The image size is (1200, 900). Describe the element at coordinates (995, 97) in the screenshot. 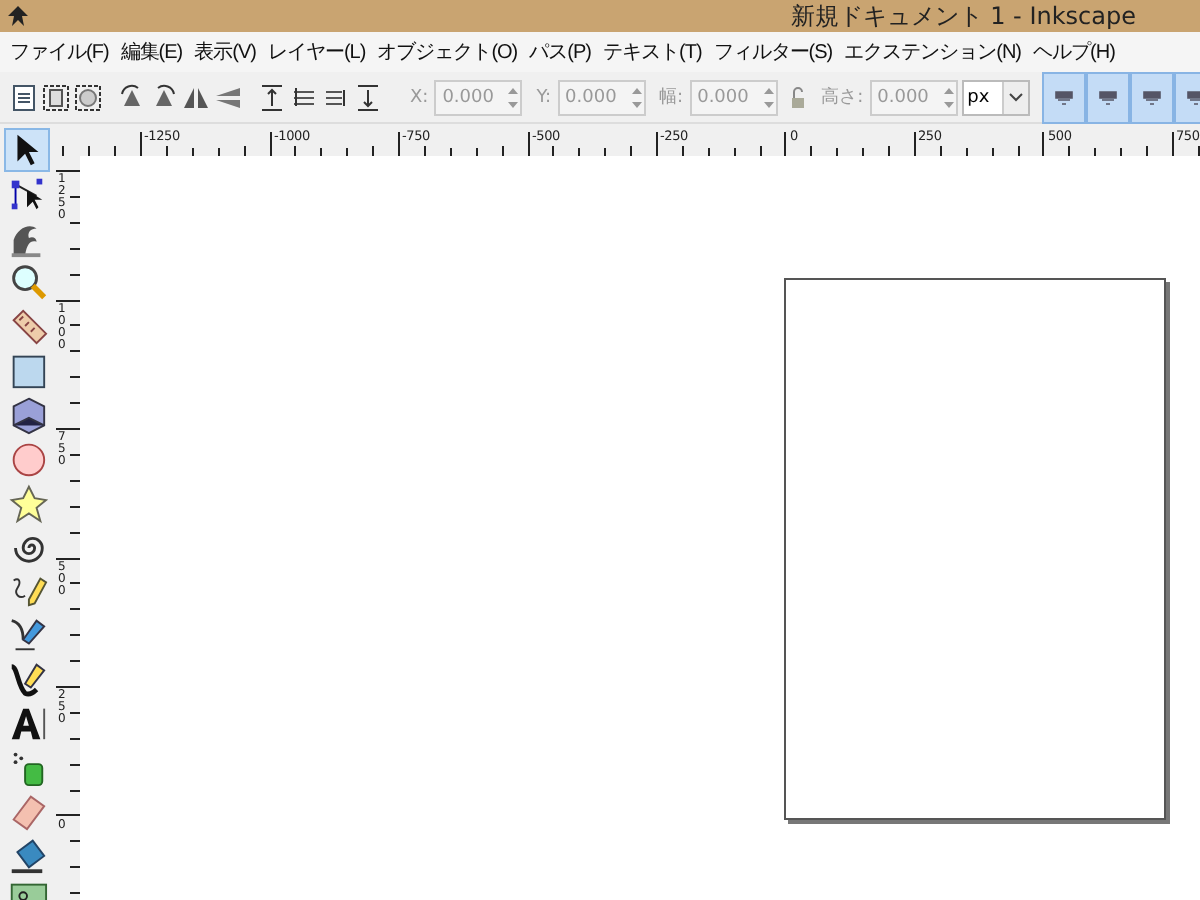

I see `unit-dropdown: px` at that location.